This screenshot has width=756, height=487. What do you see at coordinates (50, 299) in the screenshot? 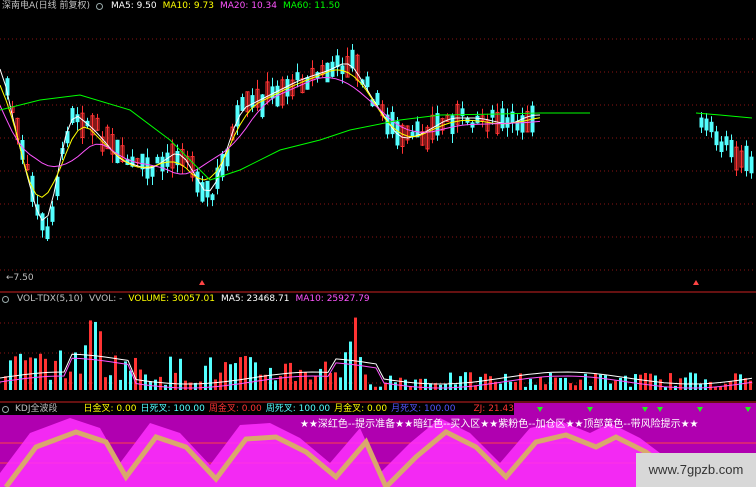
I see `vol-title: VOL-TDX(5,10)` at bounding box center [50, 299].